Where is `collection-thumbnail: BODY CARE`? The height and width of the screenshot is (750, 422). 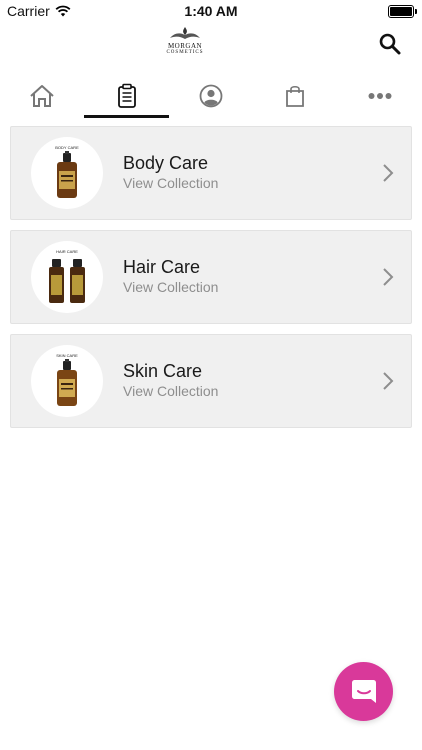
collection-thumbnail: BODY CARE is located at coordinates (67, 173).